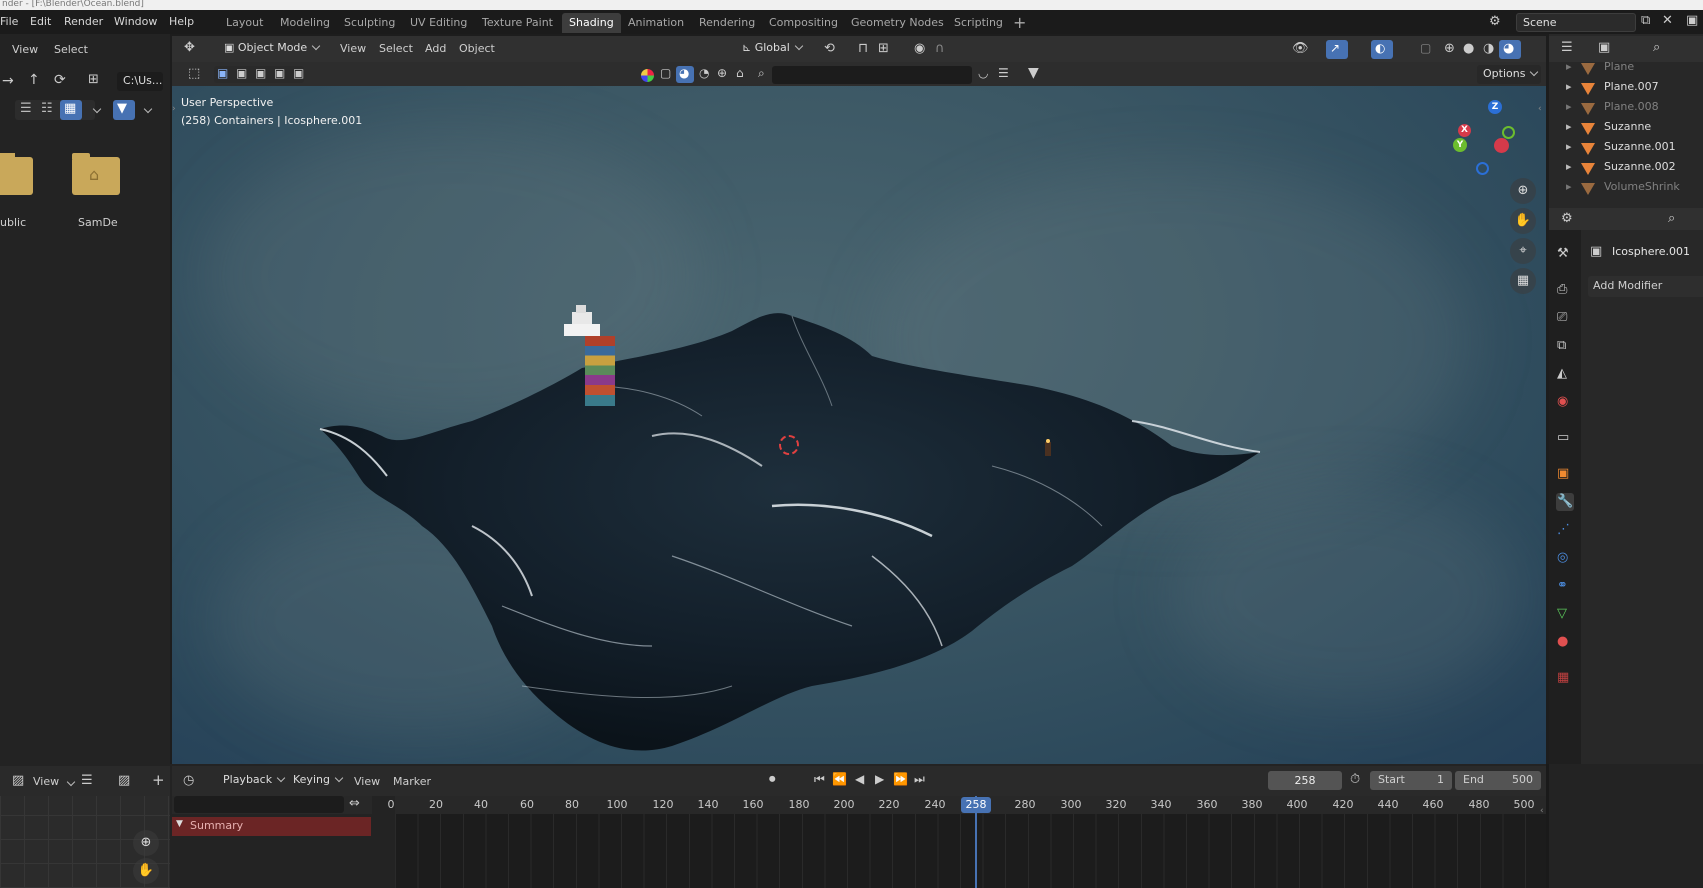  What do you see at coordinates (976, 805) in the screenshot?
I see `playhead-frame-badge: 258` at bounding box center [976, 805].